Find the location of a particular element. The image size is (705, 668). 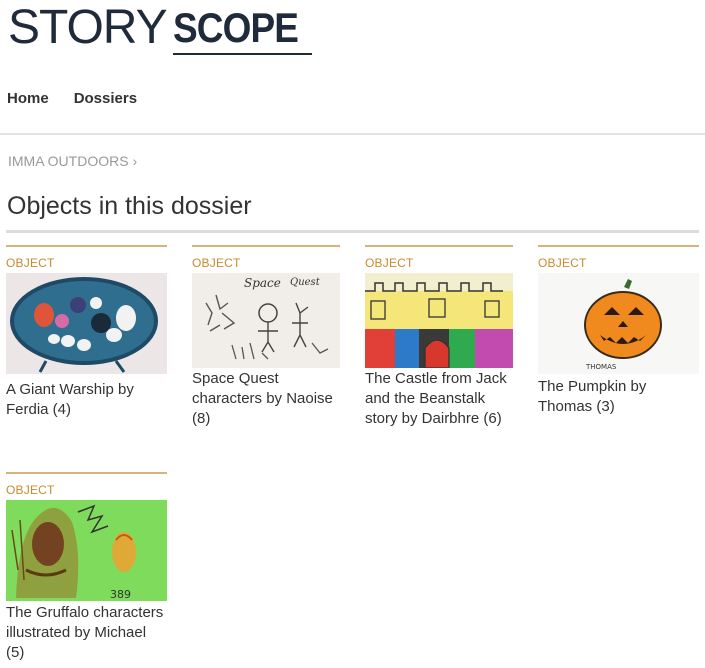

object-title: Space Quest characters by Naoise (8) is located at coordinates (266, 399).